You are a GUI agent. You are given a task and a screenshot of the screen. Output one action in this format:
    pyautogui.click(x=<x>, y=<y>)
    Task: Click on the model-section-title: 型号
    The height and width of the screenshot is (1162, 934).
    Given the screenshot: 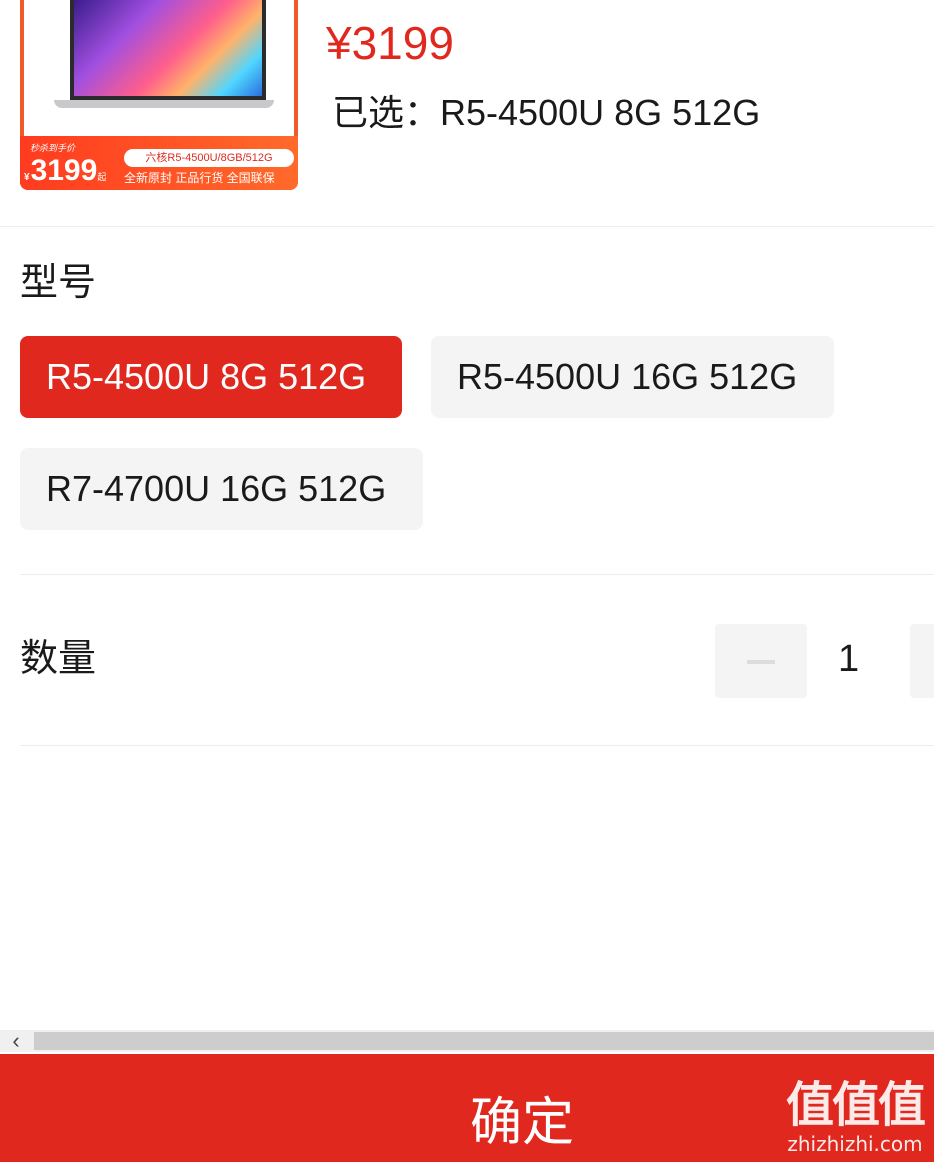 What is the action you would take?
    pyautogui.click(x=58, y=283)
    